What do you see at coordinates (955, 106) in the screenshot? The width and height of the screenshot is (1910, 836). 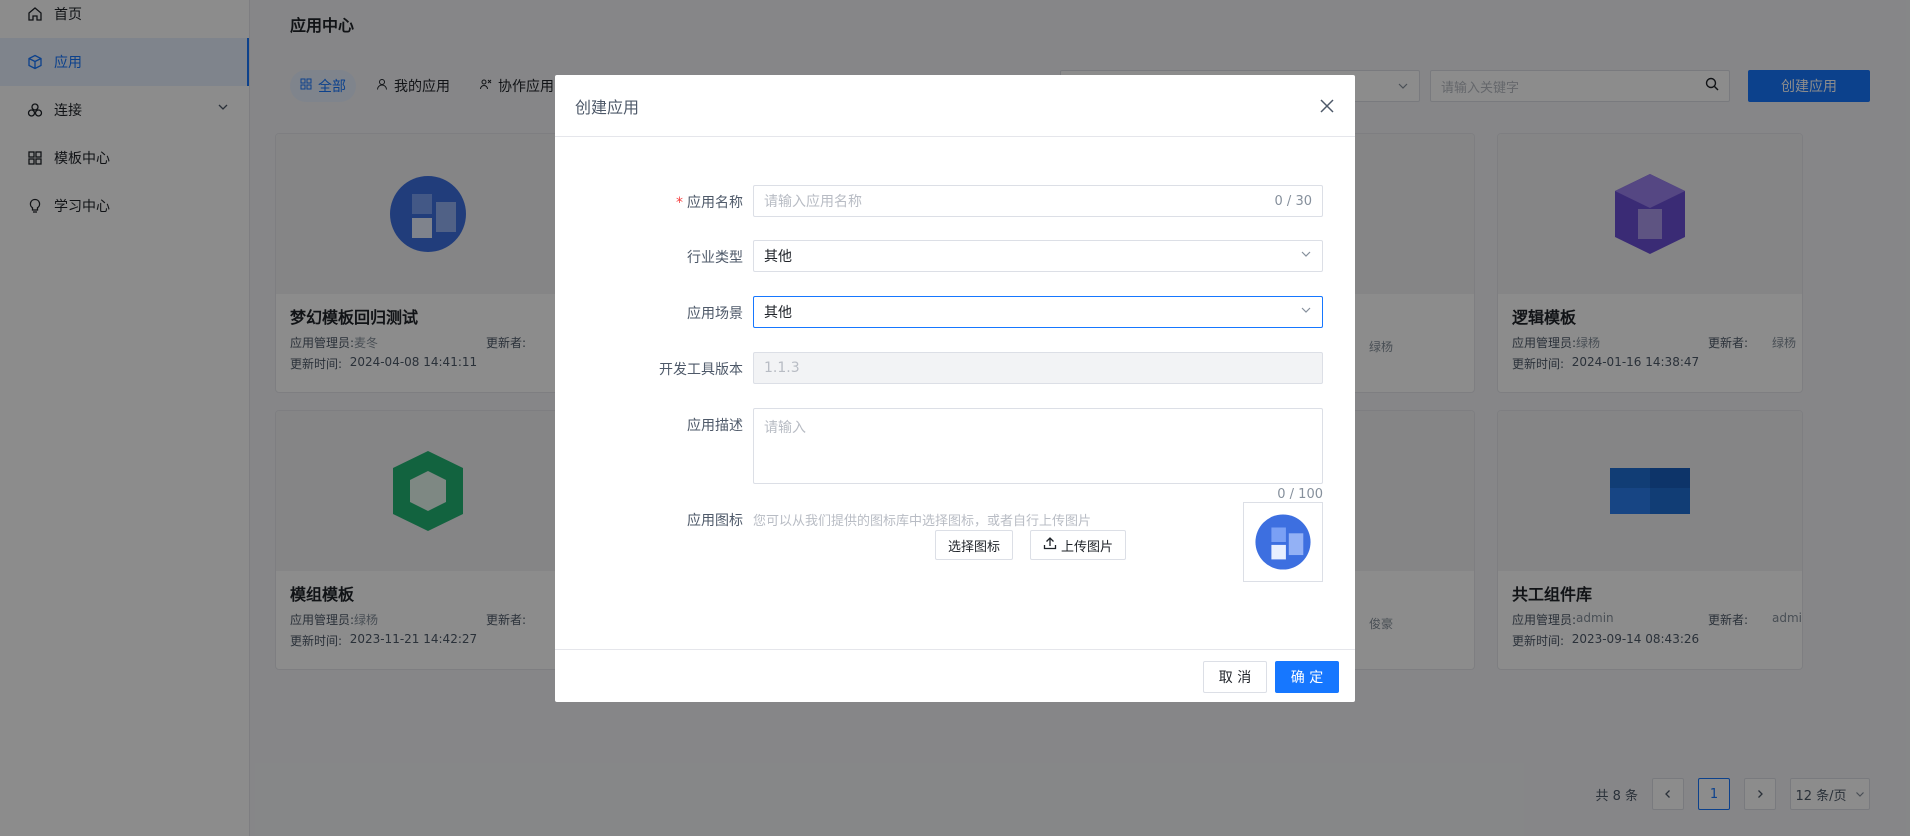 I see `dialog-header: 创建应用` at bounding box center [955, 106].